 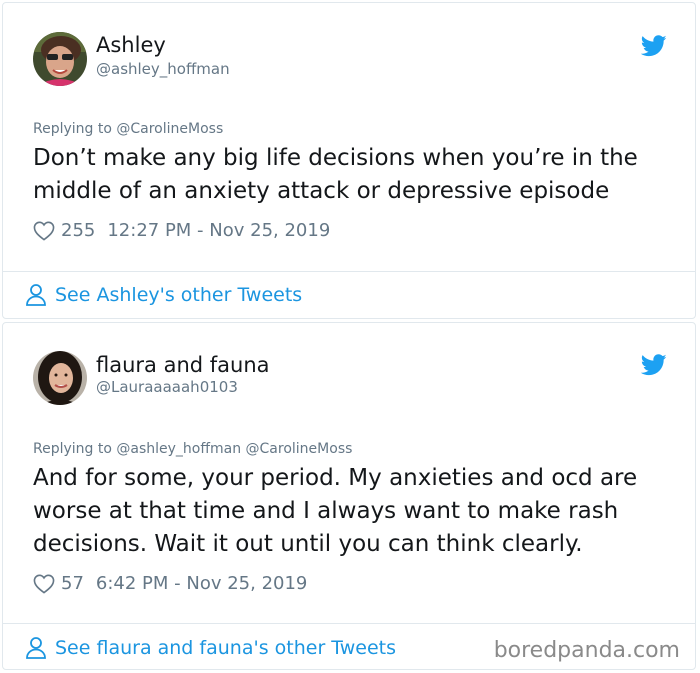 What do you see at coordinates (586, 650) in the screenshot?
I see `watermark: boredpanda.com` at bounding box center [586, 650].